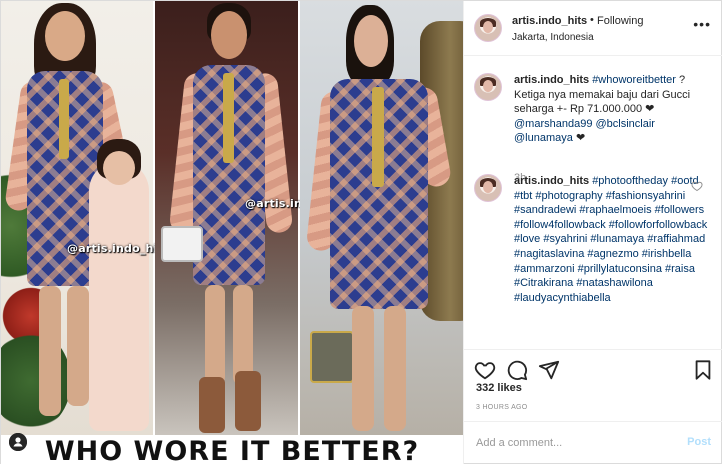 The width and height of the screenshot is (722, 464). I want to click on following-button: Following, so click(620, 21).